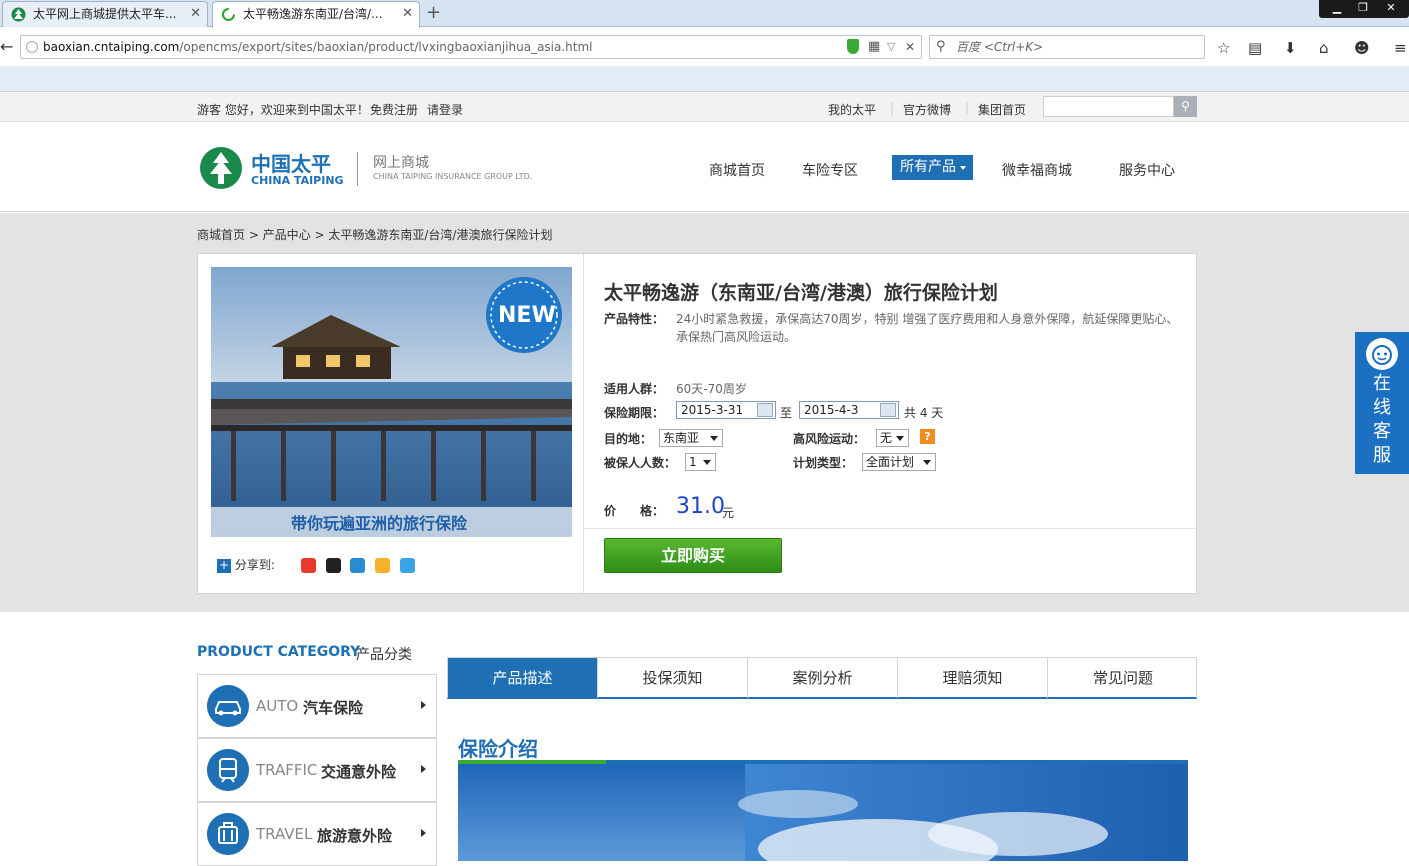 This screenshot has height=866, width=1409. What do you see at coordinates (892, 438) in the screenshot?
I see `risk-sport-select: 无` at bounding box center [892, 438].